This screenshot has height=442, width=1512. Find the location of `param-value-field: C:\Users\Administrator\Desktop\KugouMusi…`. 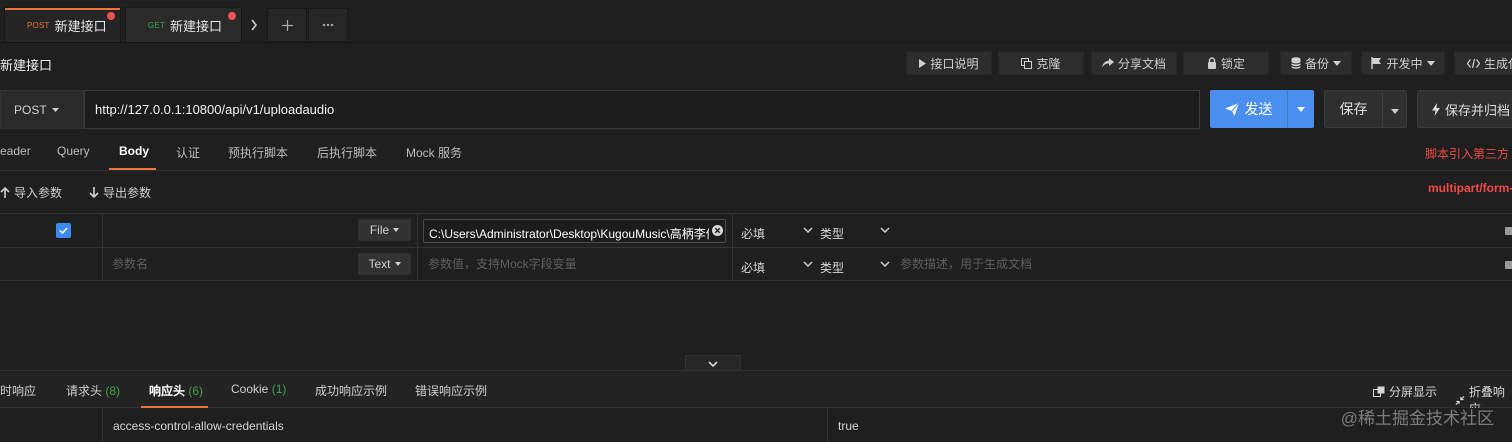

param-value-field: C:\Users\Administrator\Desktop\KugouMusi… is located at coordinates (574, 231).